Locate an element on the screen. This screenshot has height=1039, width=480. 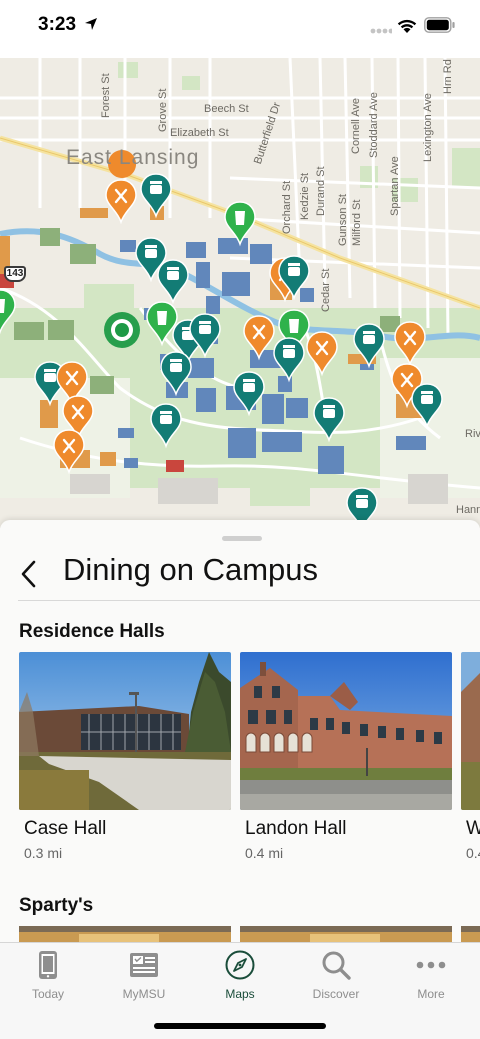
tab-maps: Maps is located at coordinates (240, 975).